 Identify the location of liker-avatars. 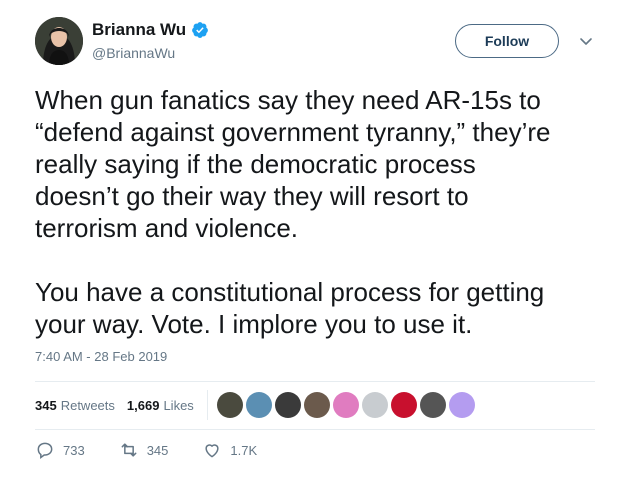
(346, 405).